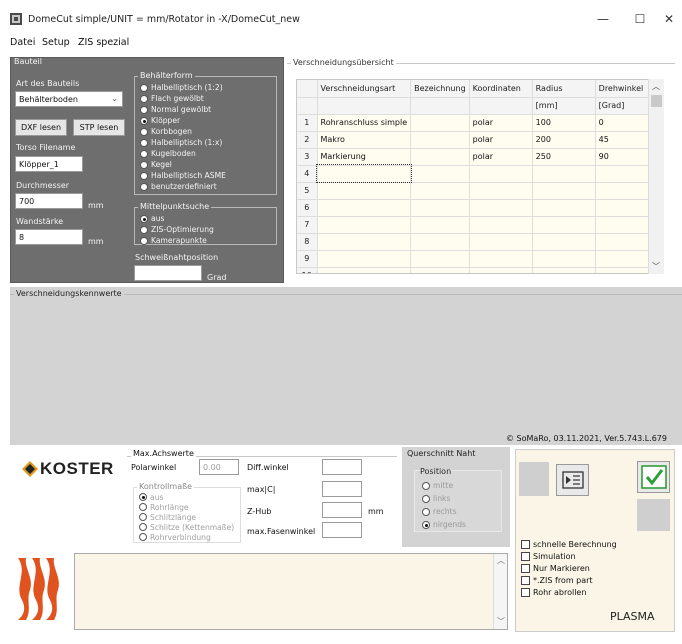 Image resolution: width=682 pixels, height=644 pixels. Describe the element at coordinates (444, 498) in the screenshot. I see `querschnitt-option: links` at that location.